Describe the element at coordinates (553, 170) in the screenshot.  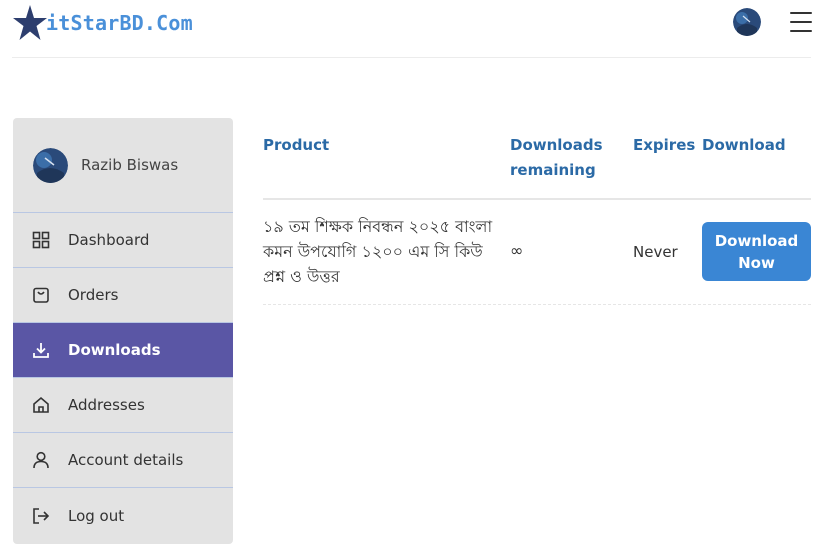
I see `column-header-line: remaining` at that location.